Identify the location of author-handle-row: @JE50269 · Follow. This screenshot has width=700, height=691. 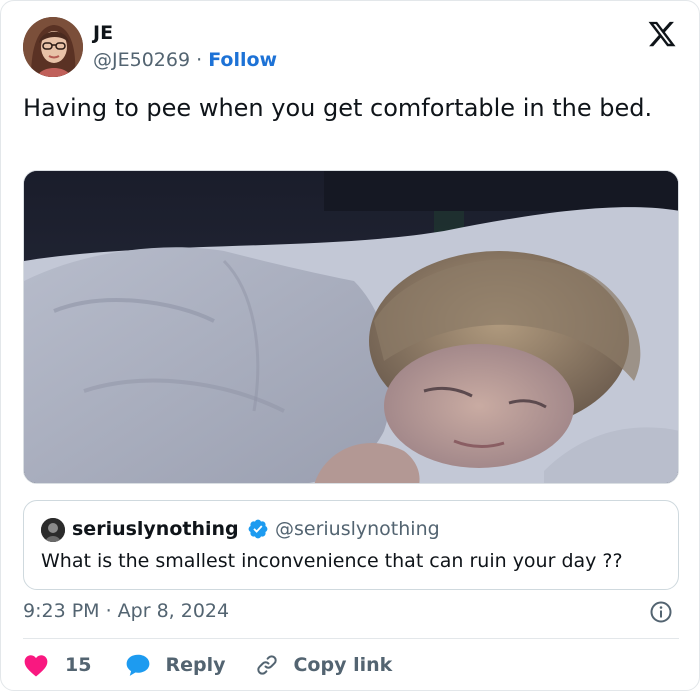
(185, 60).